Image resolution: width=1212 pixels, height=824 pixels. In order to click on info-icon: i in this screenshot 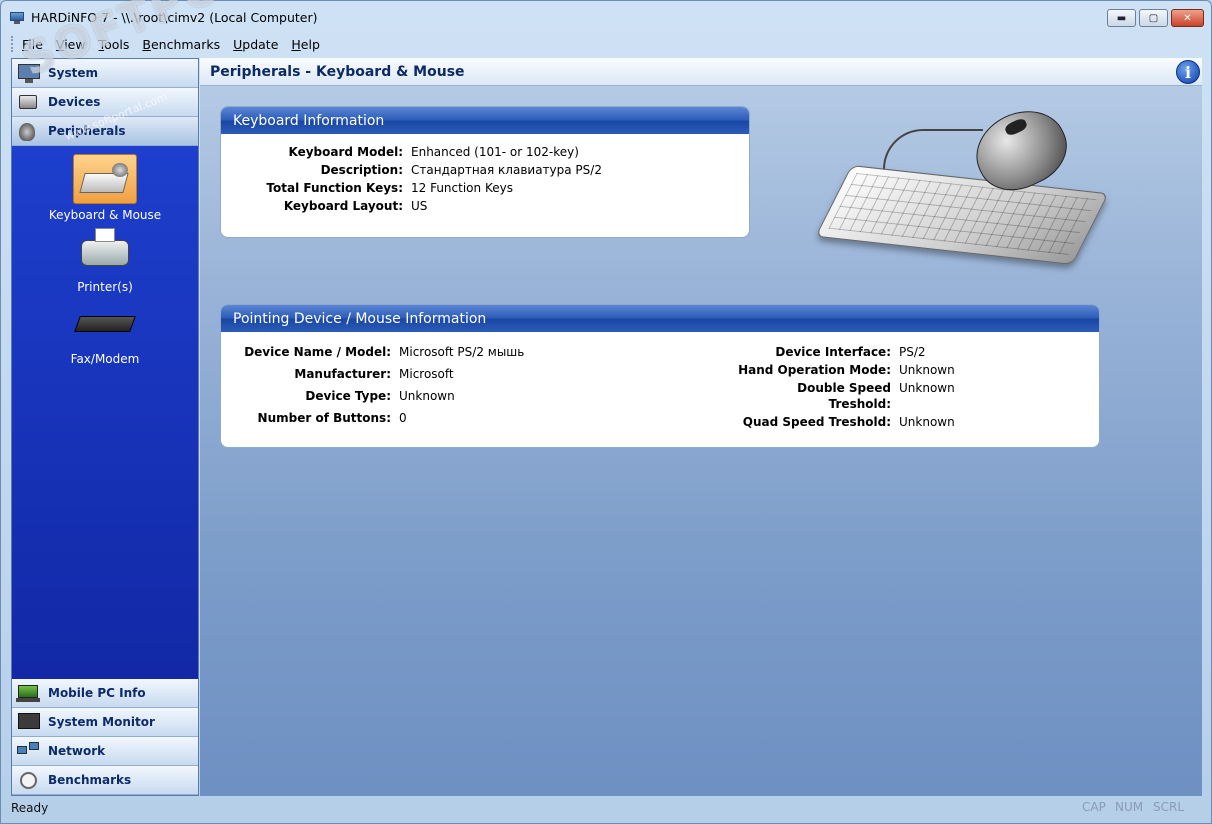, I will do `click(1188, 72)`.